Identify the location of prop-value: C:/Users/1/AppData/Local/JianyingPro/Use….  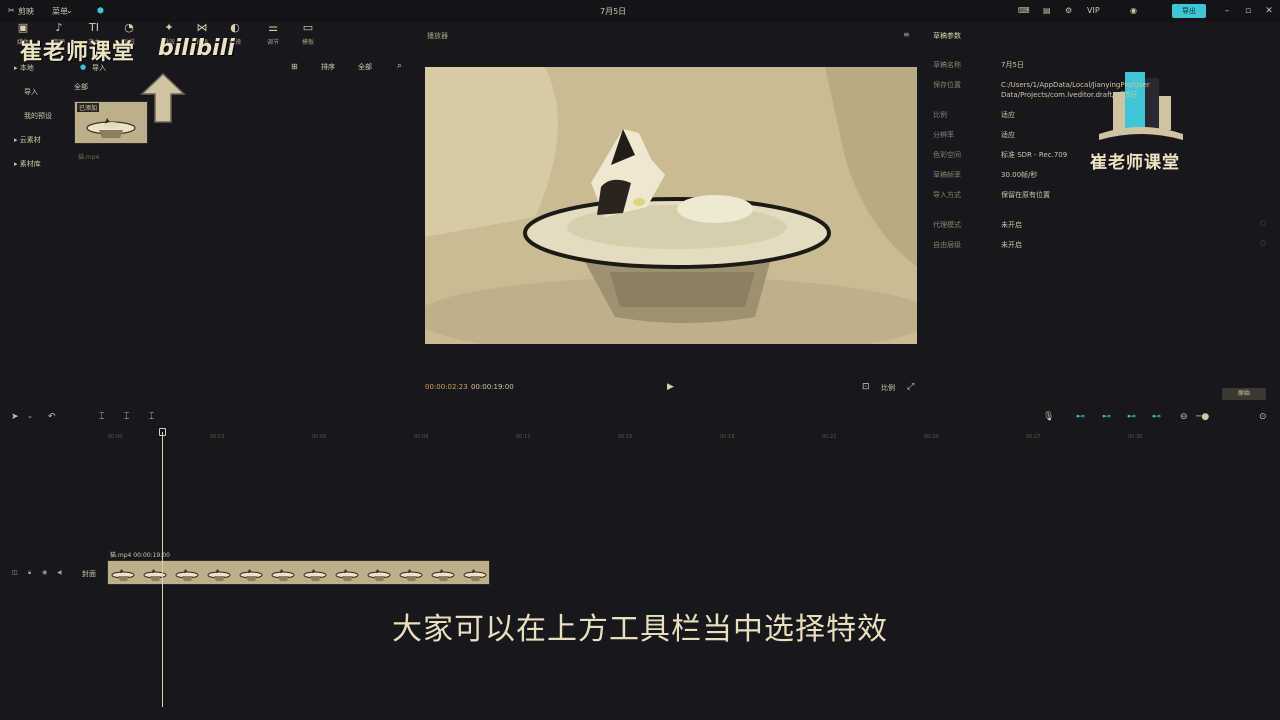
(1075, 90).